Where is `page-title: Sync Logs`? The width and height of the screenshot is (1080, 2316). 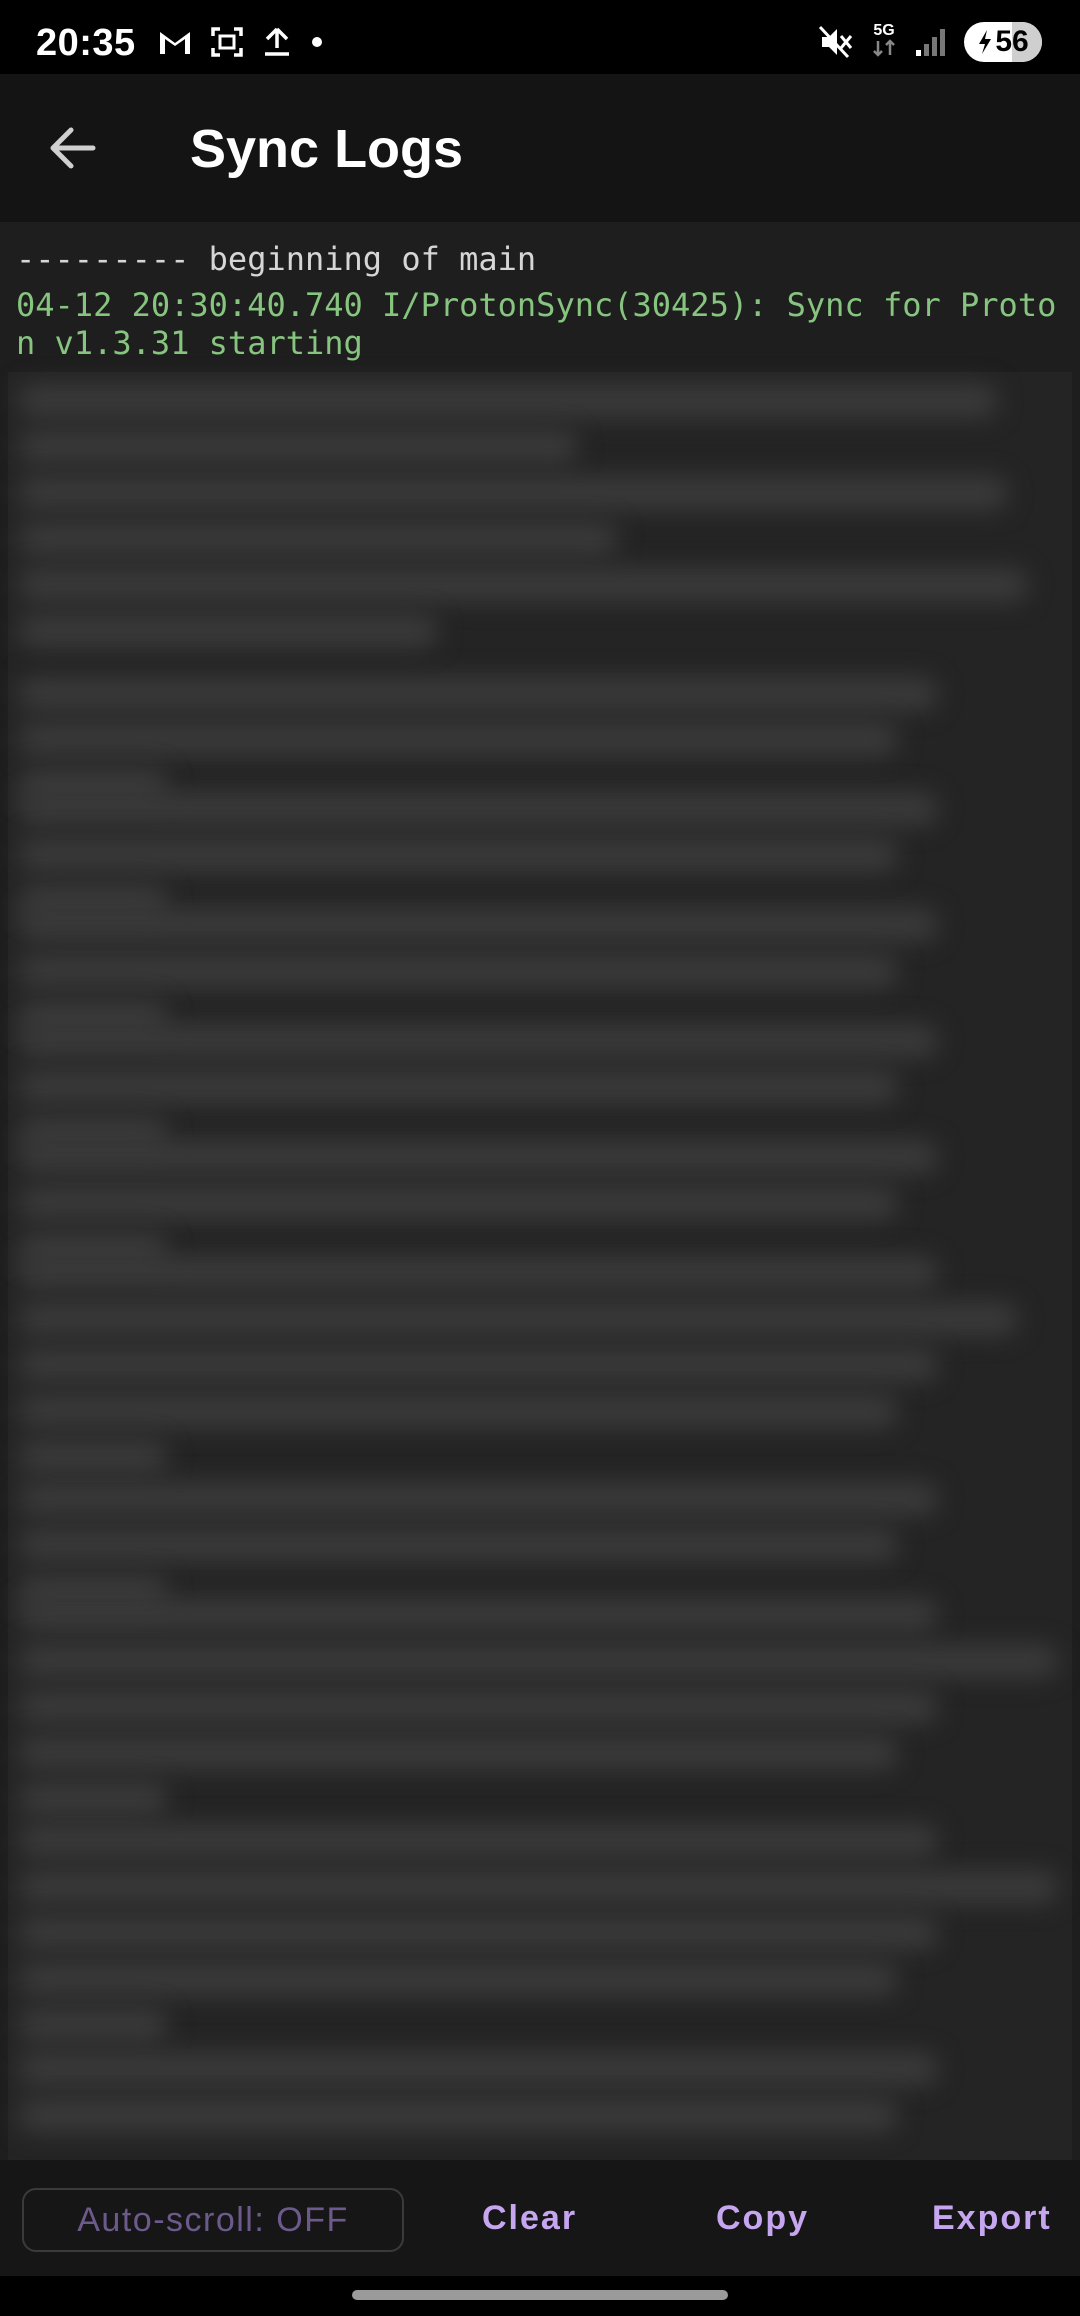
page-title: Sync Logs is located at coordinates (327, 149).